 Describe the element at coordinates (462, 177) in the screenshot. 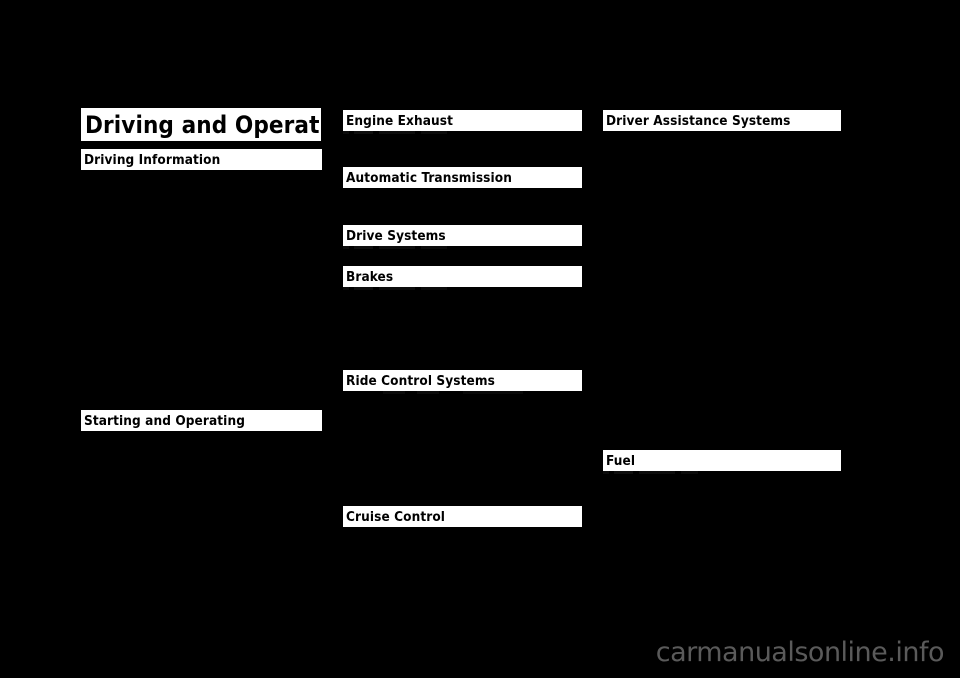

I see `section-heading-automatic-transmission: Automatic Transmission` at that location.